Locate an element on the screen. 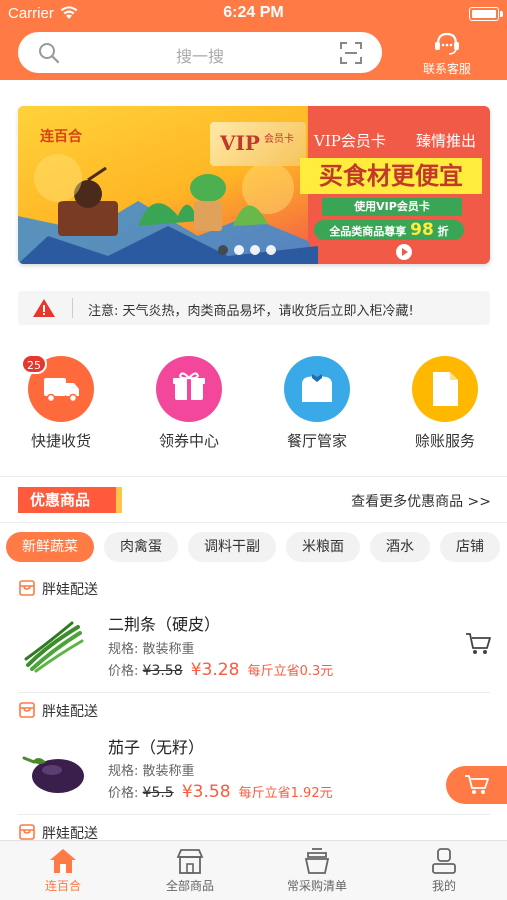 The image size is (507, 900). banner-headline: VIP会员卡 is located at coordinates (350, 141).